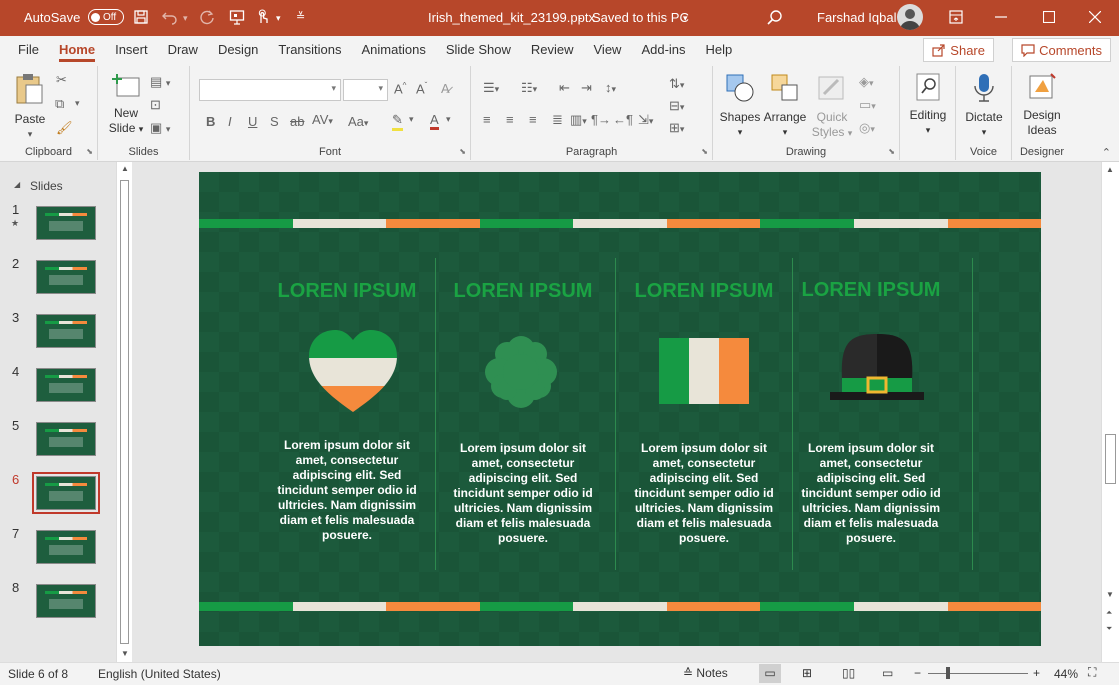 This screenshot has width=1119, height=685. What do you see at coordinates (586, 88) in the screenshot?
I see `increase-indent-icon: ⇥` at bounding box center [586, 88].